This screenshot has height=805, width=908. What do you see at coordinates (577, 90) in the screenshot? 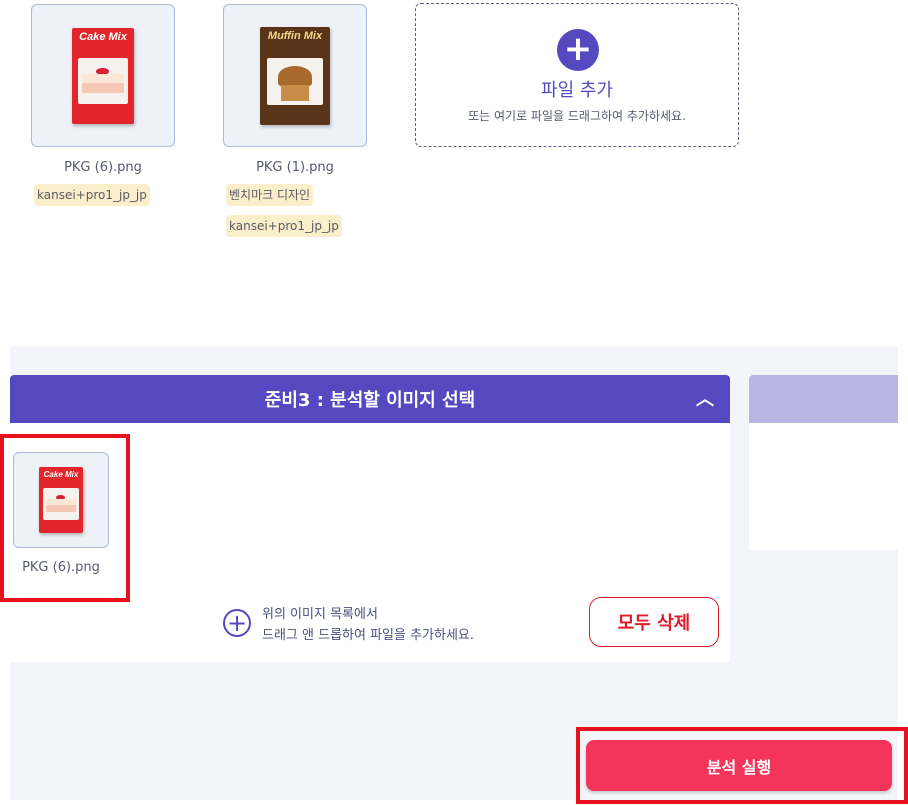
I see `upload-title: 파일 추가` at bounding box center [577, 90].